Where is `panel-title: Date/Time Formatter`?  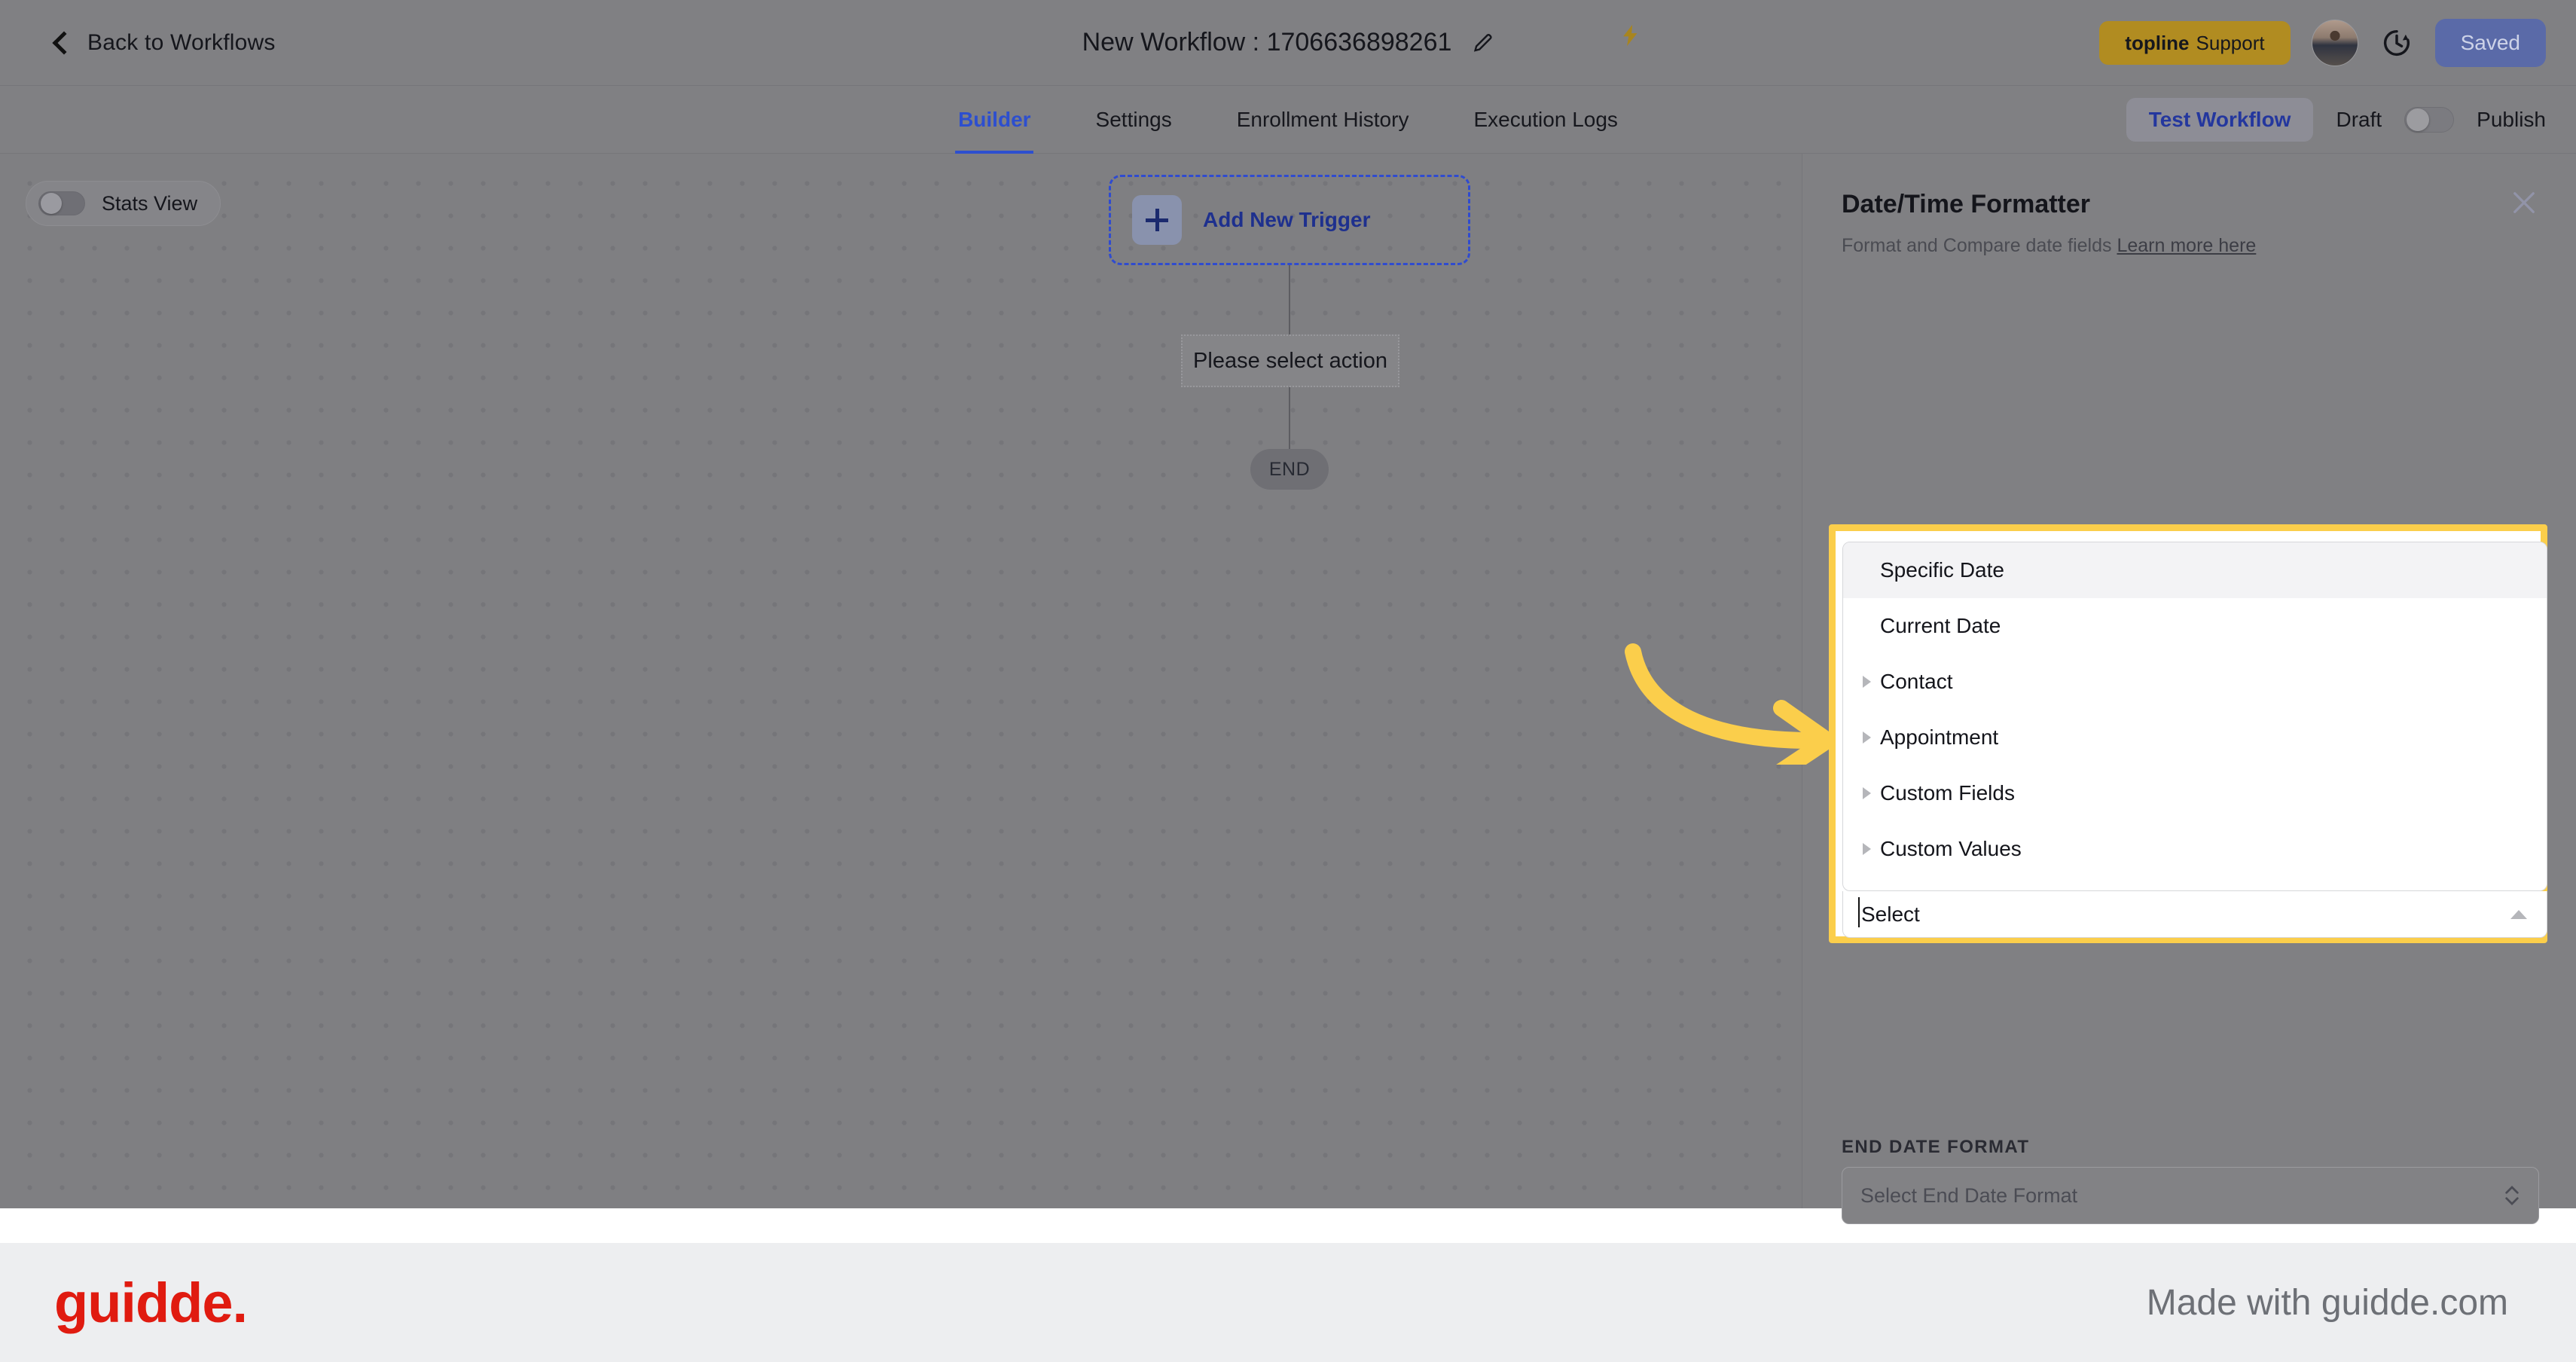 panel-title: Date/Time Formatter is located at coordinates (1967, 204).